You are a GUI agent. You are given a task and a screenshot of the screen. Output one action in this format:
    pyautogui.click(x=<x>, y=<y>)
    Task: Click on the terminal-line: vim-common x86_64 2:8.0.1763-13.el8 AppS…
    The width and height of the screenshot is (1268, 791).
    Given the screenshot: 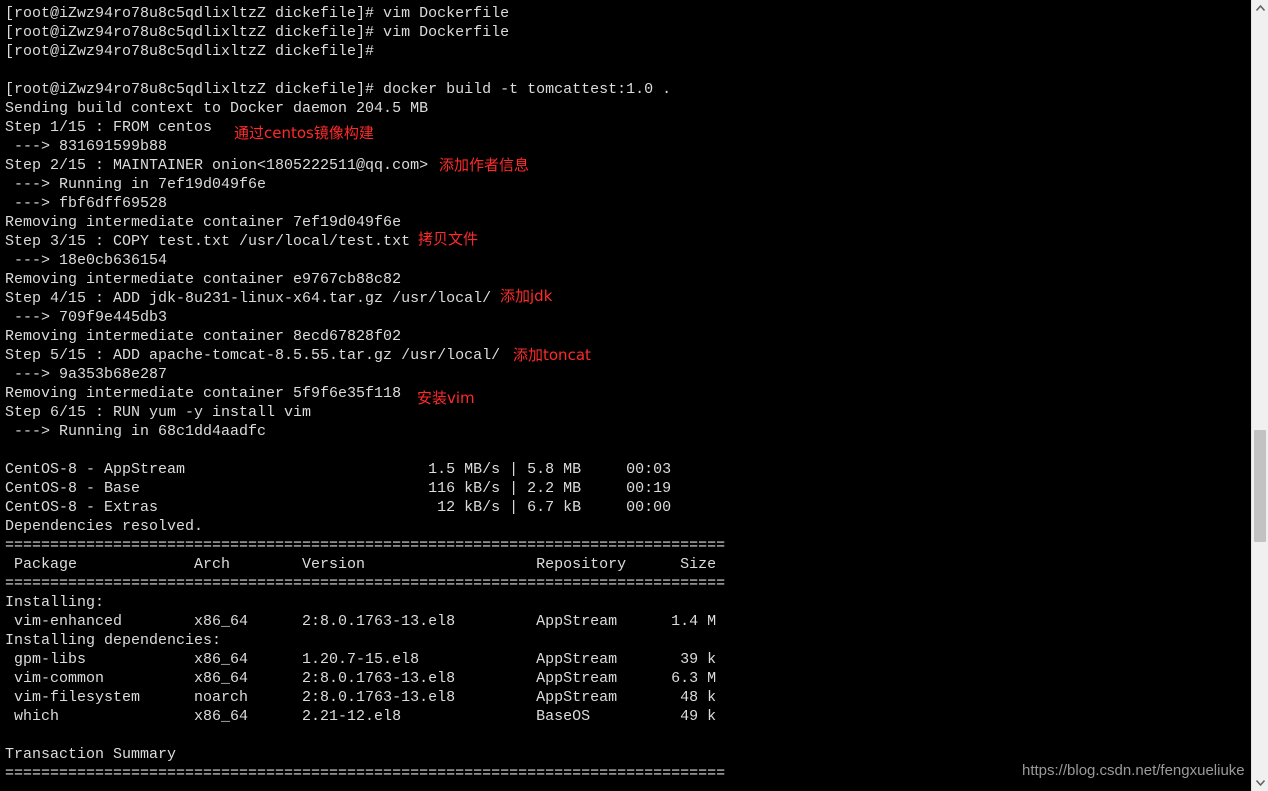 What is the action you would take?
    pyautogui.click(x=361, y=678)
    